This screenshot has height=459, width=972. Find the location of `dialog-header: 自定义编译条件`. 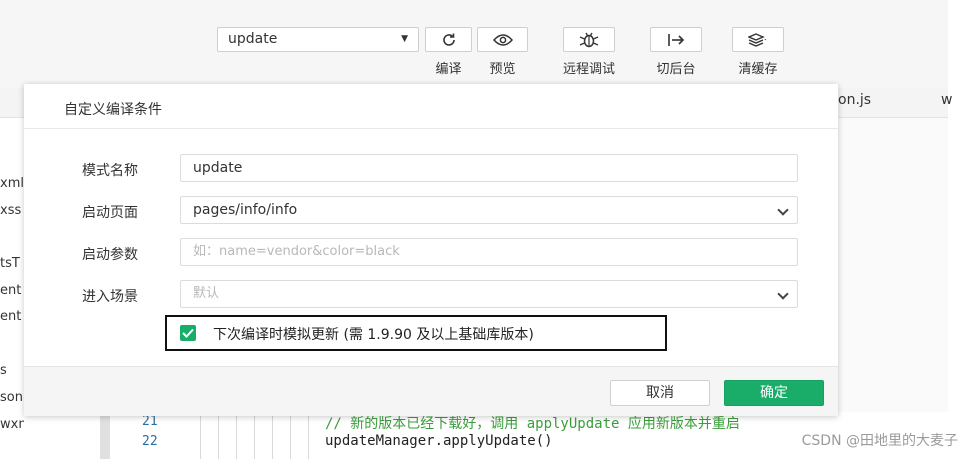

dialog-header: 自定义编译条件 is located at coordinates (431, 106).